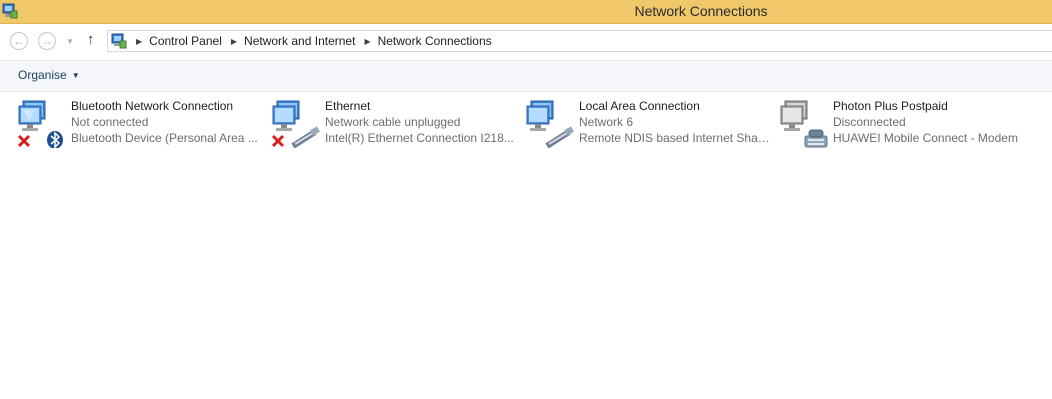  I want to click on chevron-down-icon: ▼, so click(70, 41).